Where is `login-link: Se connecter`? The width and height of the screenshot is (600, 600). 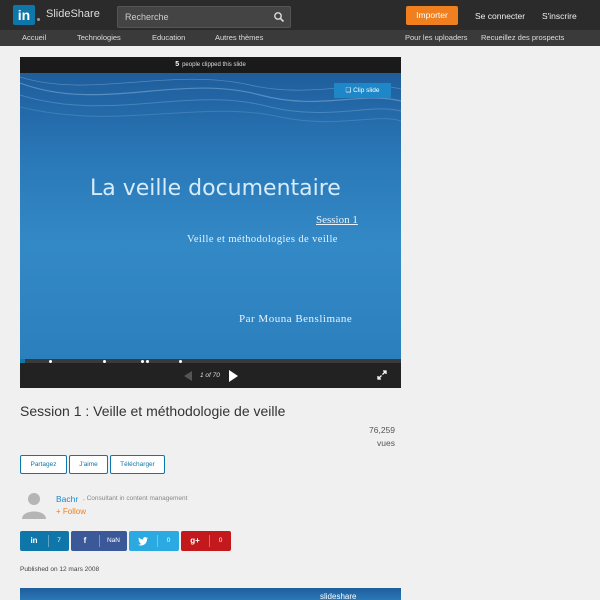 login-link: Se connecter is located at coordinates (500, 16).